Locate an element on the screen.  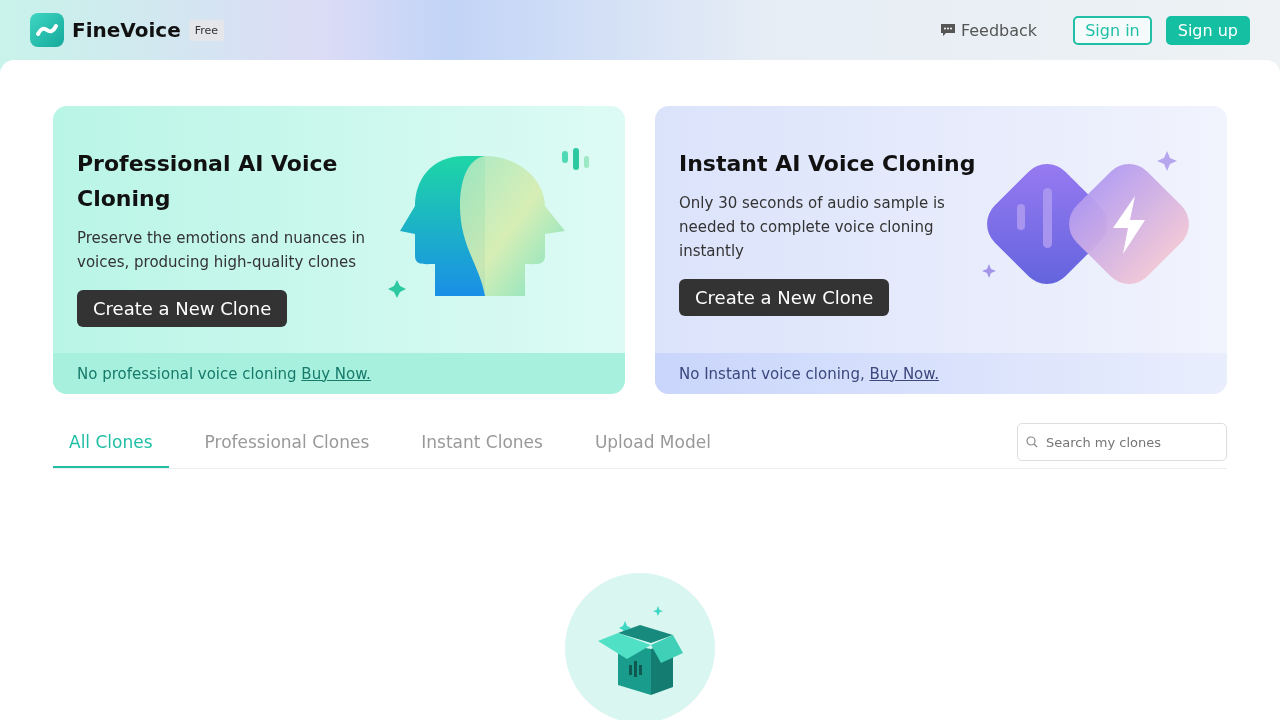
chat-icon is located at coordinates (947, 30).